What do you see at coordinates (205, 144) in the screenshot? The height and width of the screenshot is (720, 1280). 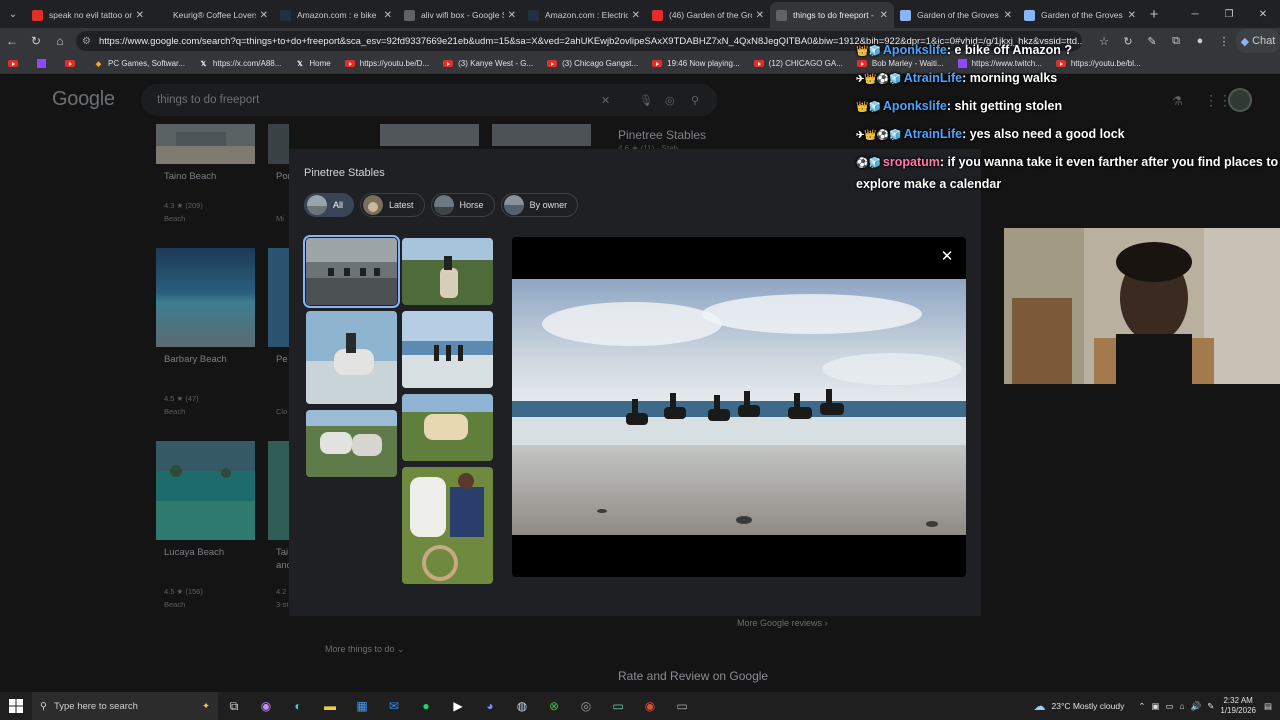 I see `result-card-taino-image` at bounding box center [205, 144].